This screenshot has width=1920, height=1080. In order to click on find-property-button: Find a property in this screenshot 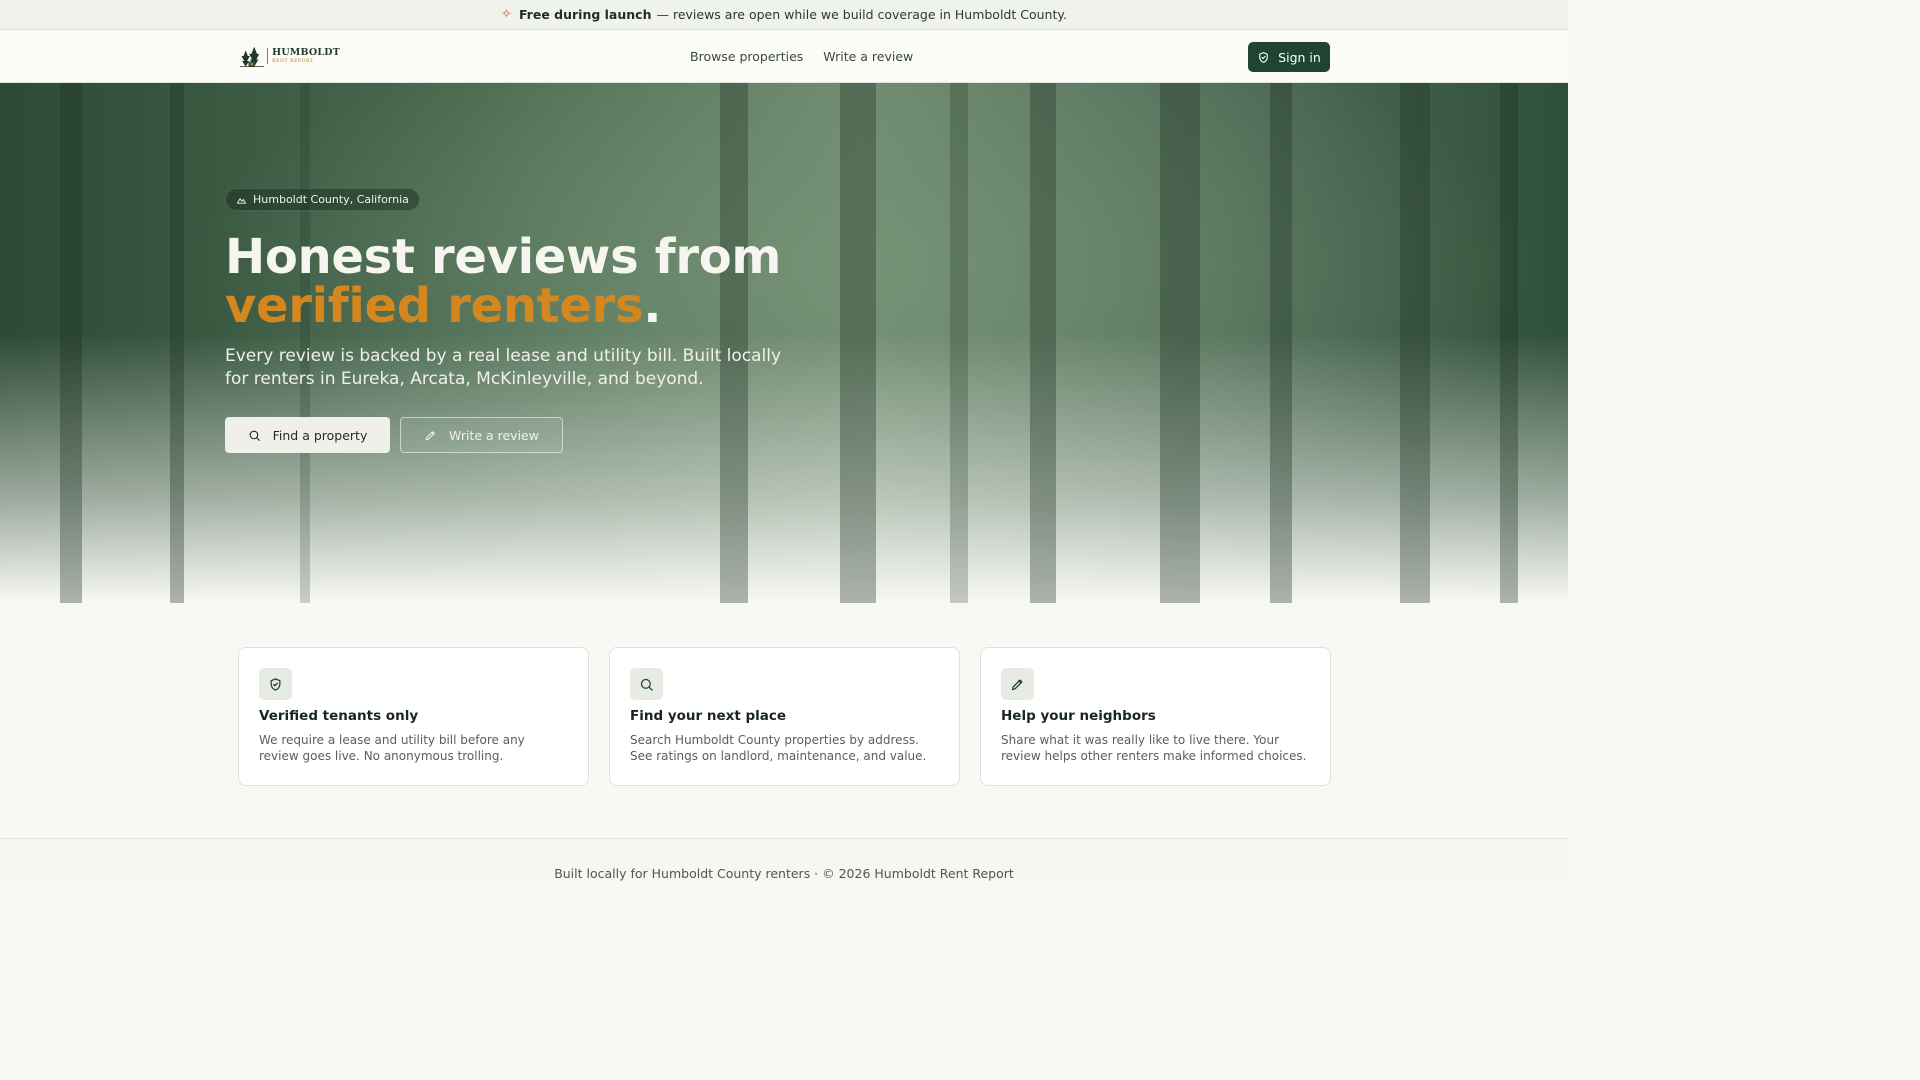, I will do `click(307, 435)`.